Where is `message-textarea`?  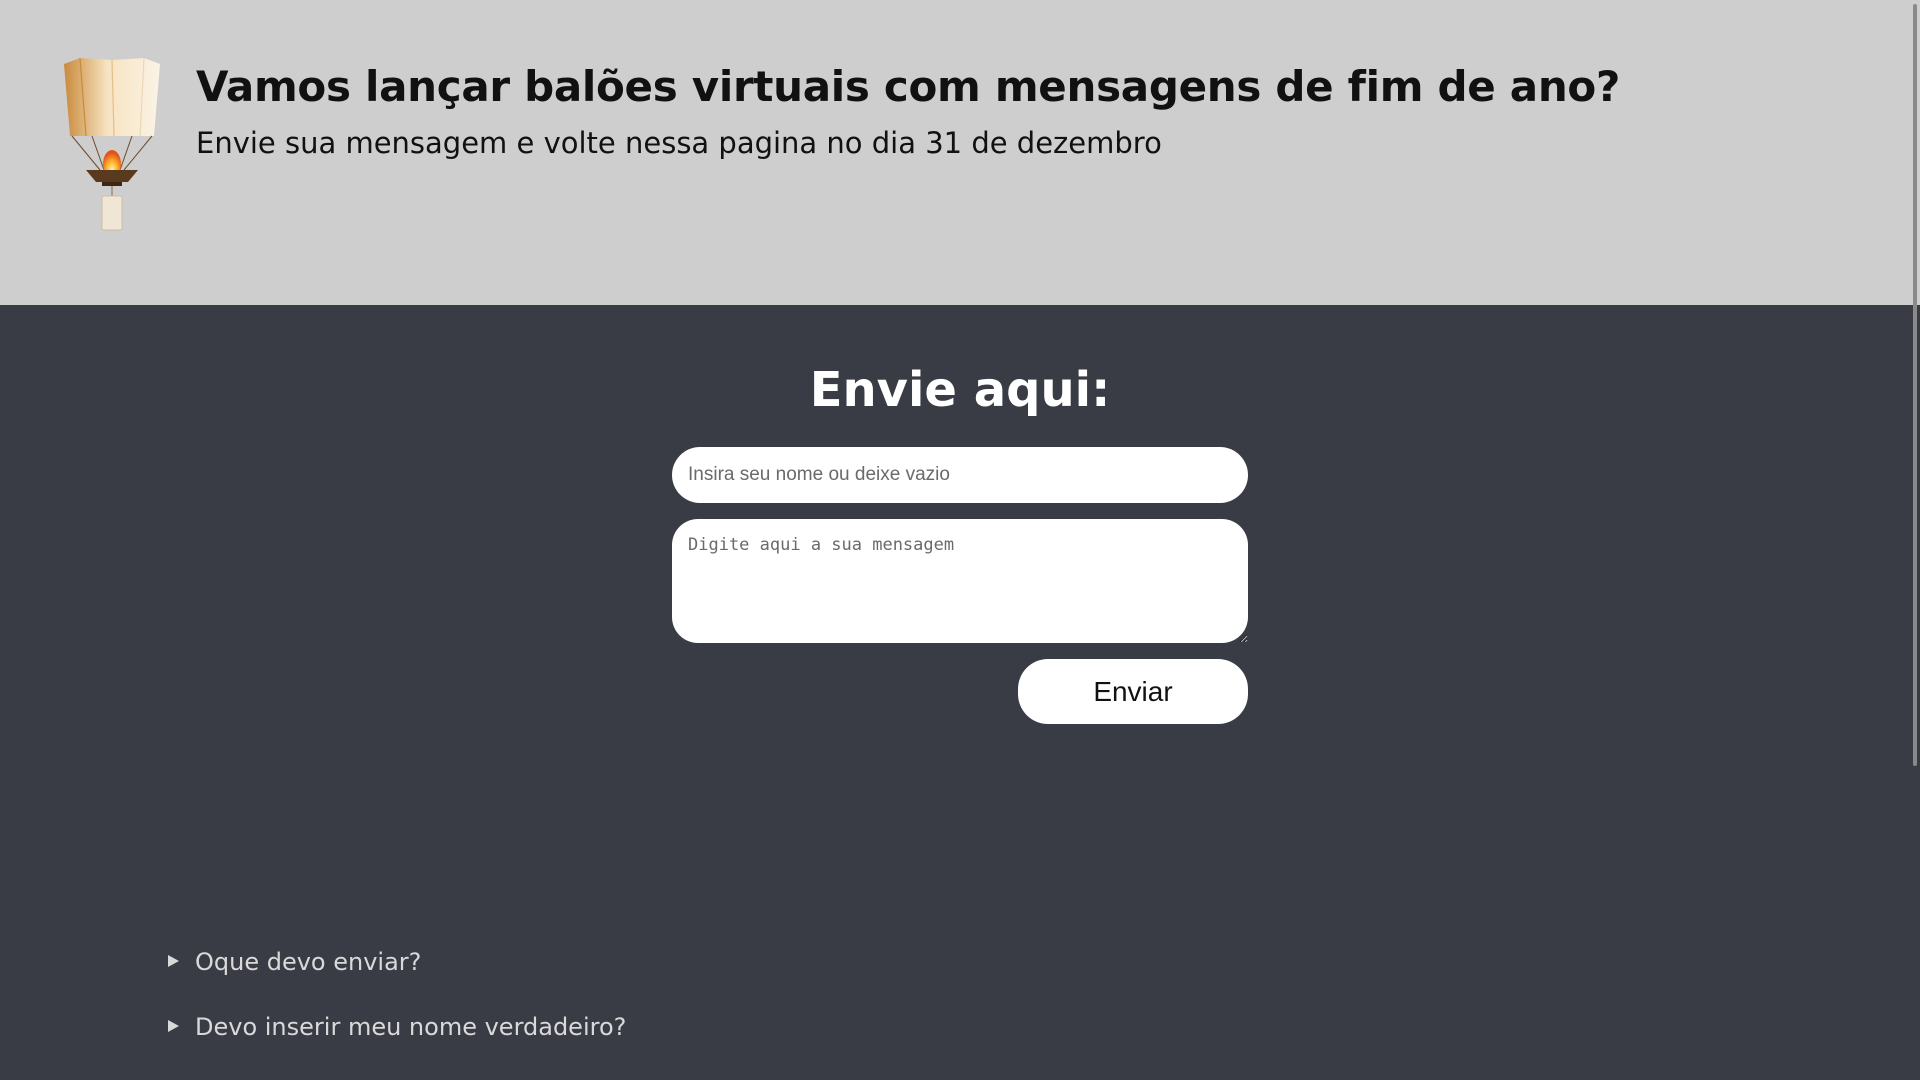
message-textarea is located at coordinates (960, 581).